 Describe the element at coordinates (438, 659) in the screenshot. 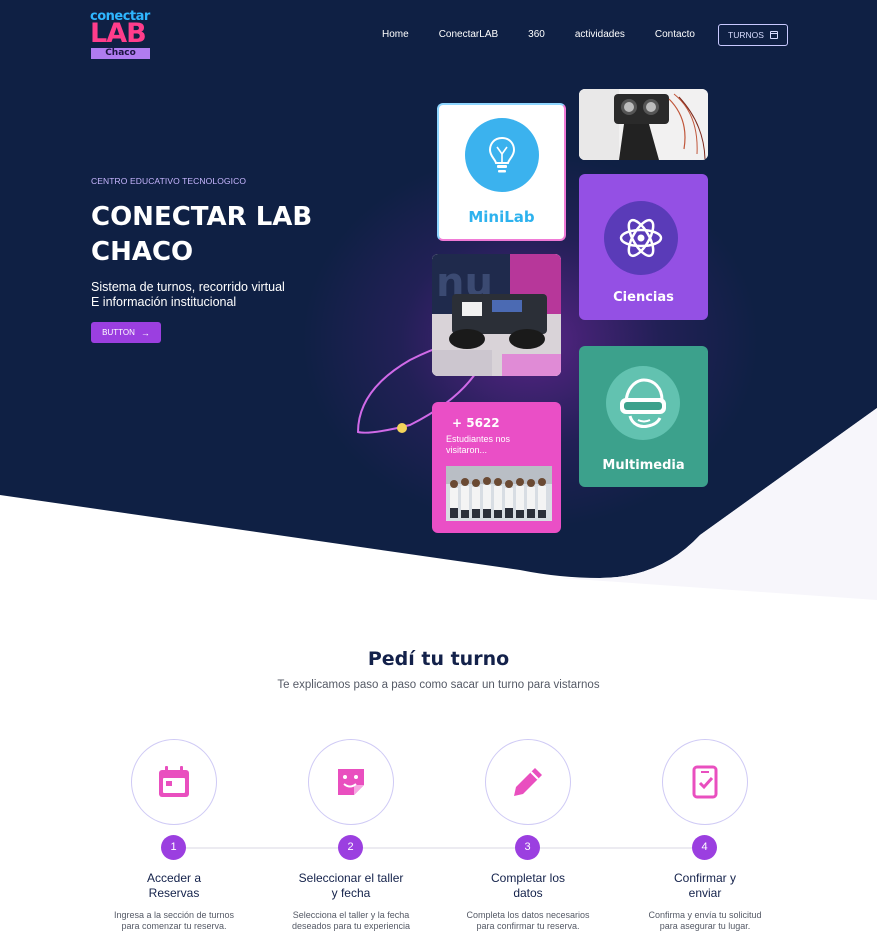

I see `section-title: Pedí tu turno` at that location.